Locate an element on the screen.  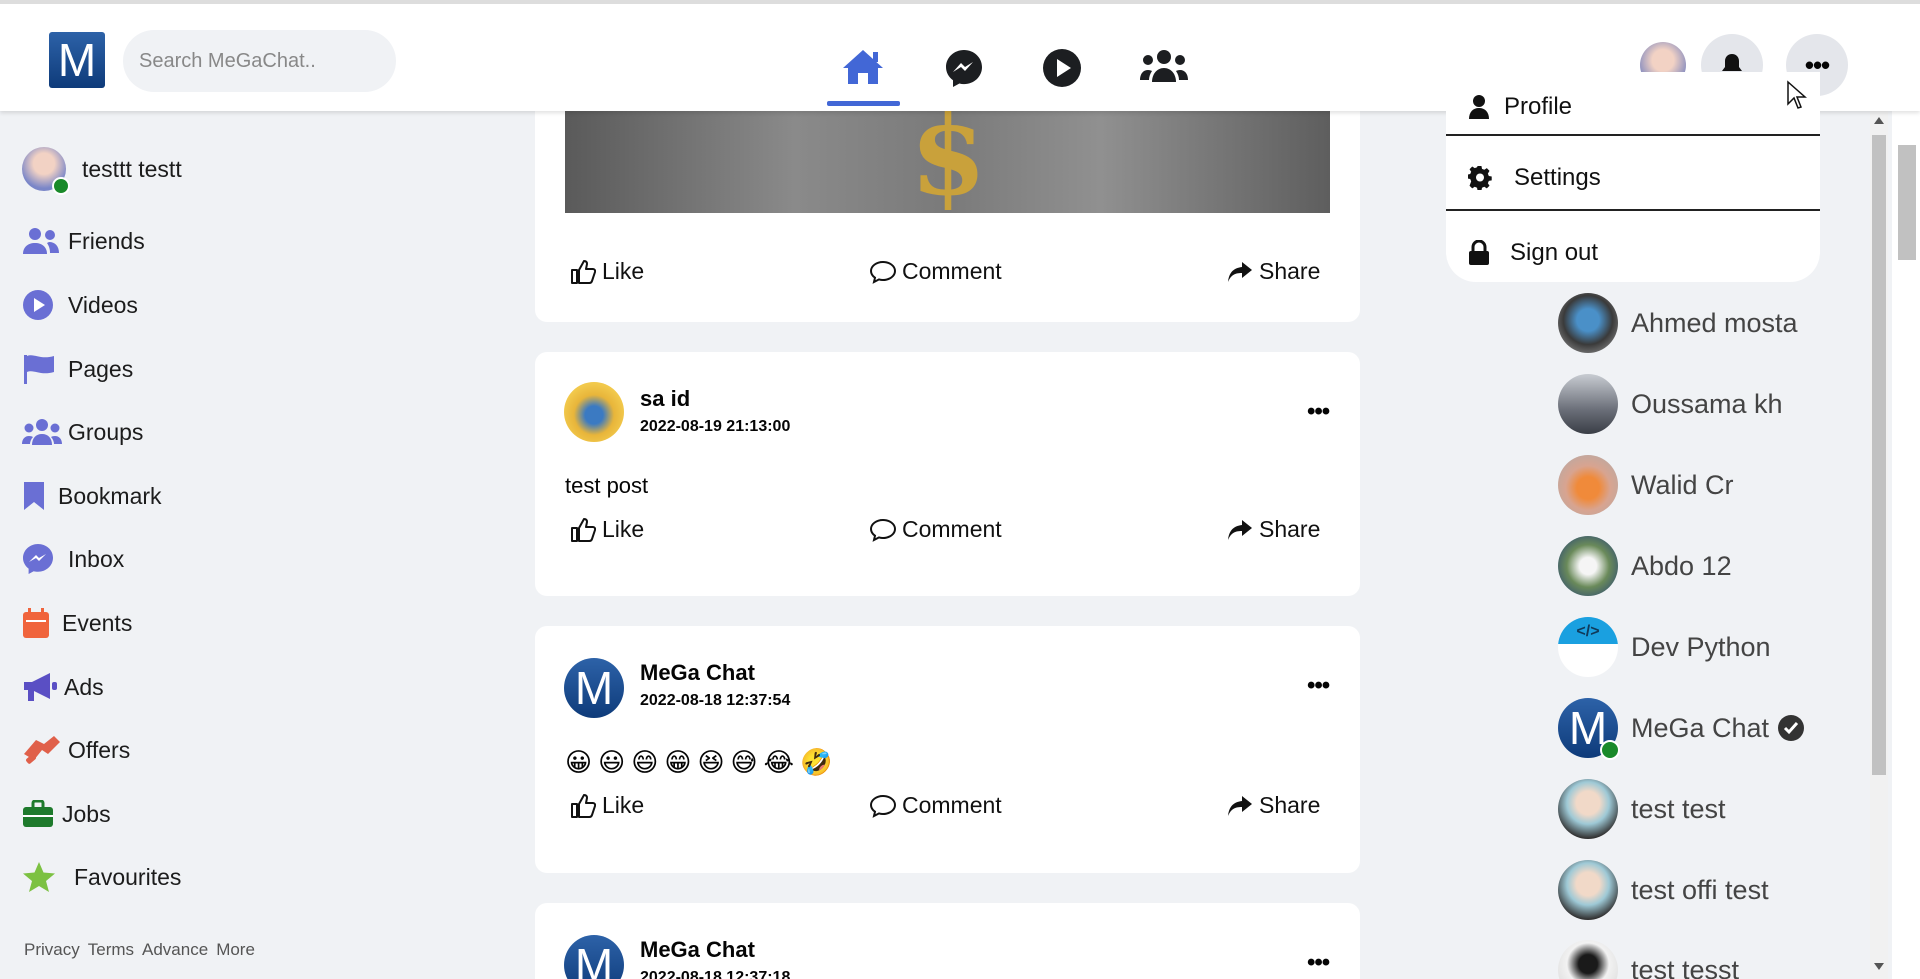
contact-item: Walid Cr is located at coordinates (1646, 485).